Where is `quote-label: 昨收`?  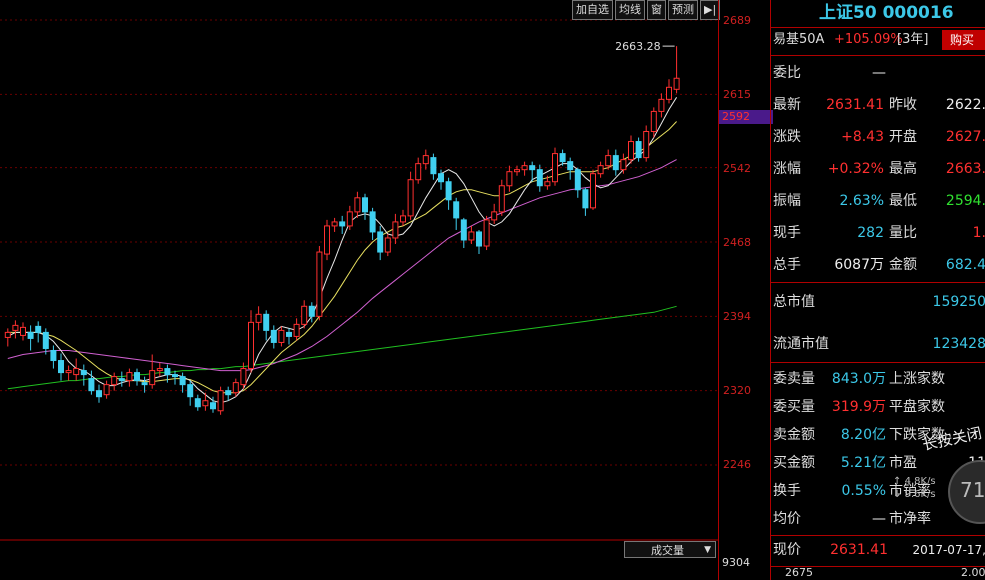 quote-label: 昨收 is located at coordinates (903, 105).